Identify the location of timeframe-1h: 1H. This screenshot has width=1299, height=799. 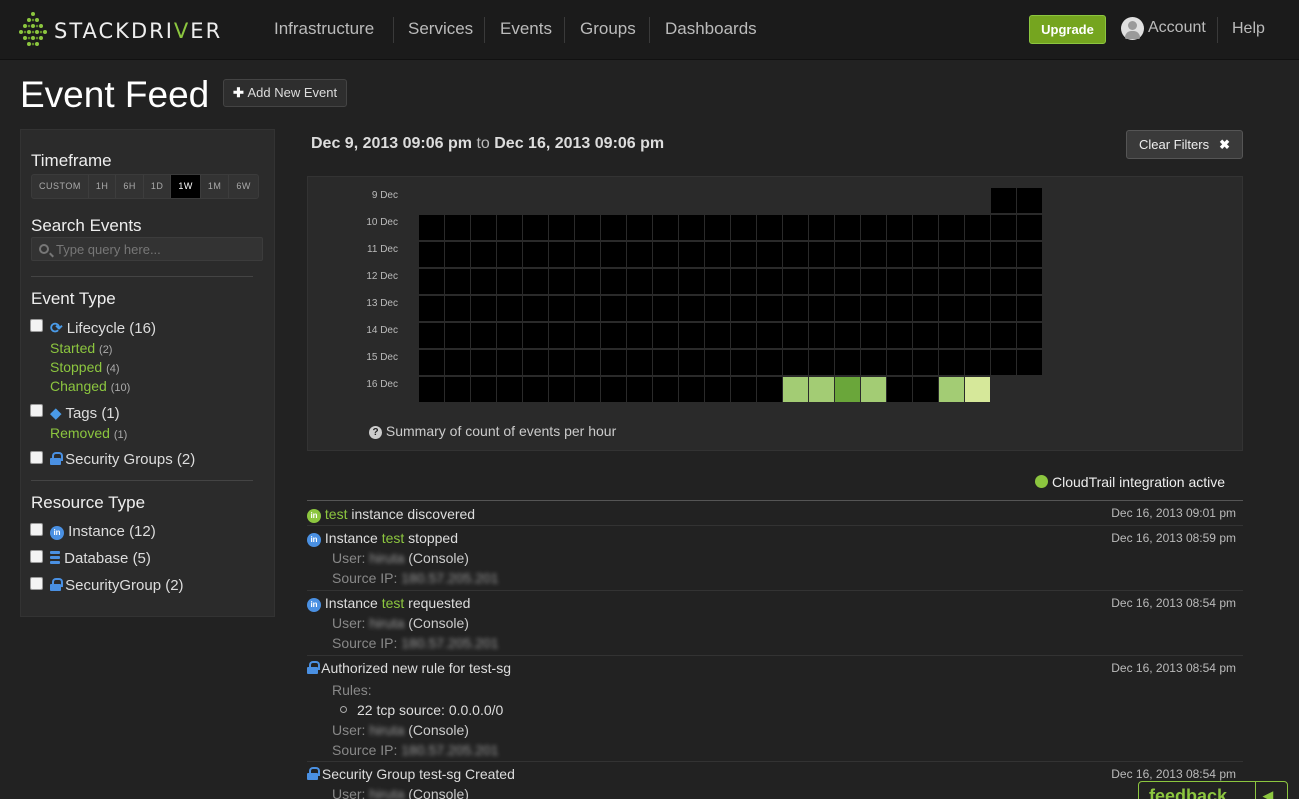
(103, 186).